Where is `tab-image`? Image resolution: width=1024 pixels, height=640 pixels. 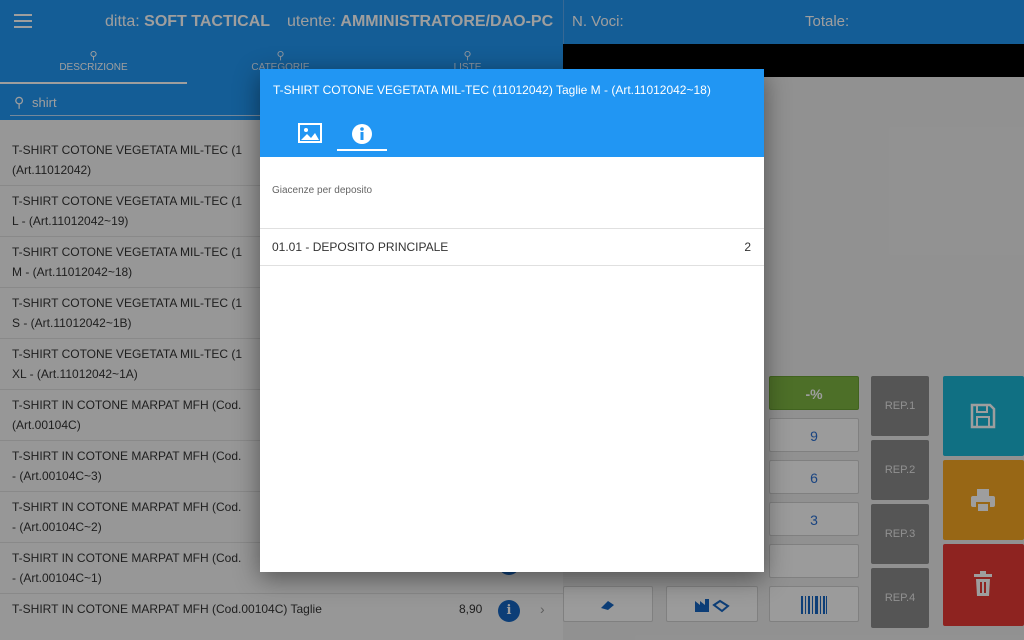
tab-image is located at coordinates (310, 135).